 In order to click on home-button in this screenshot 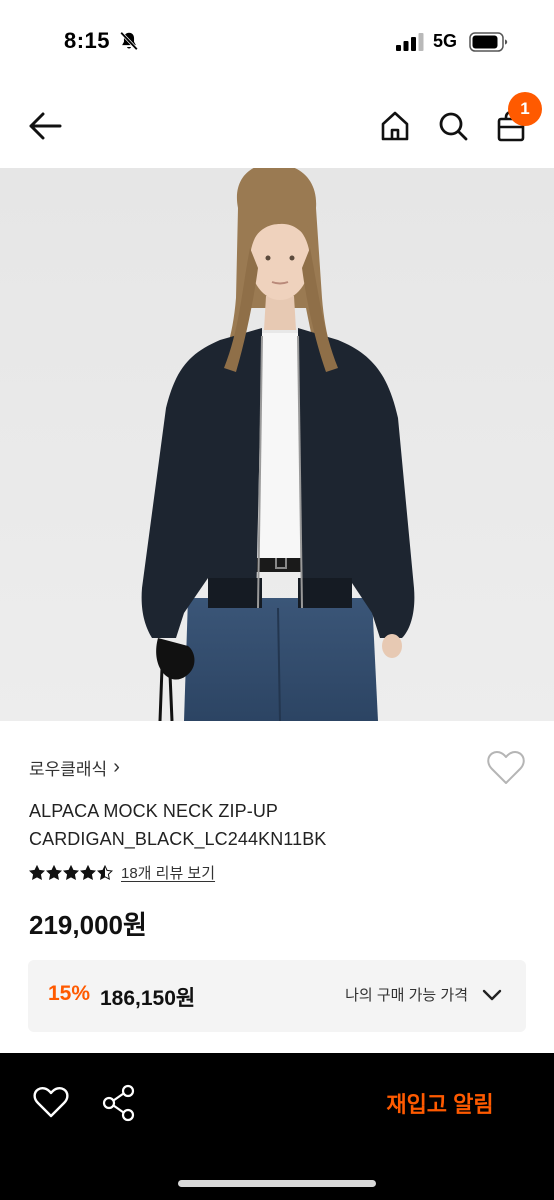, I will do `click(395, 126)`.